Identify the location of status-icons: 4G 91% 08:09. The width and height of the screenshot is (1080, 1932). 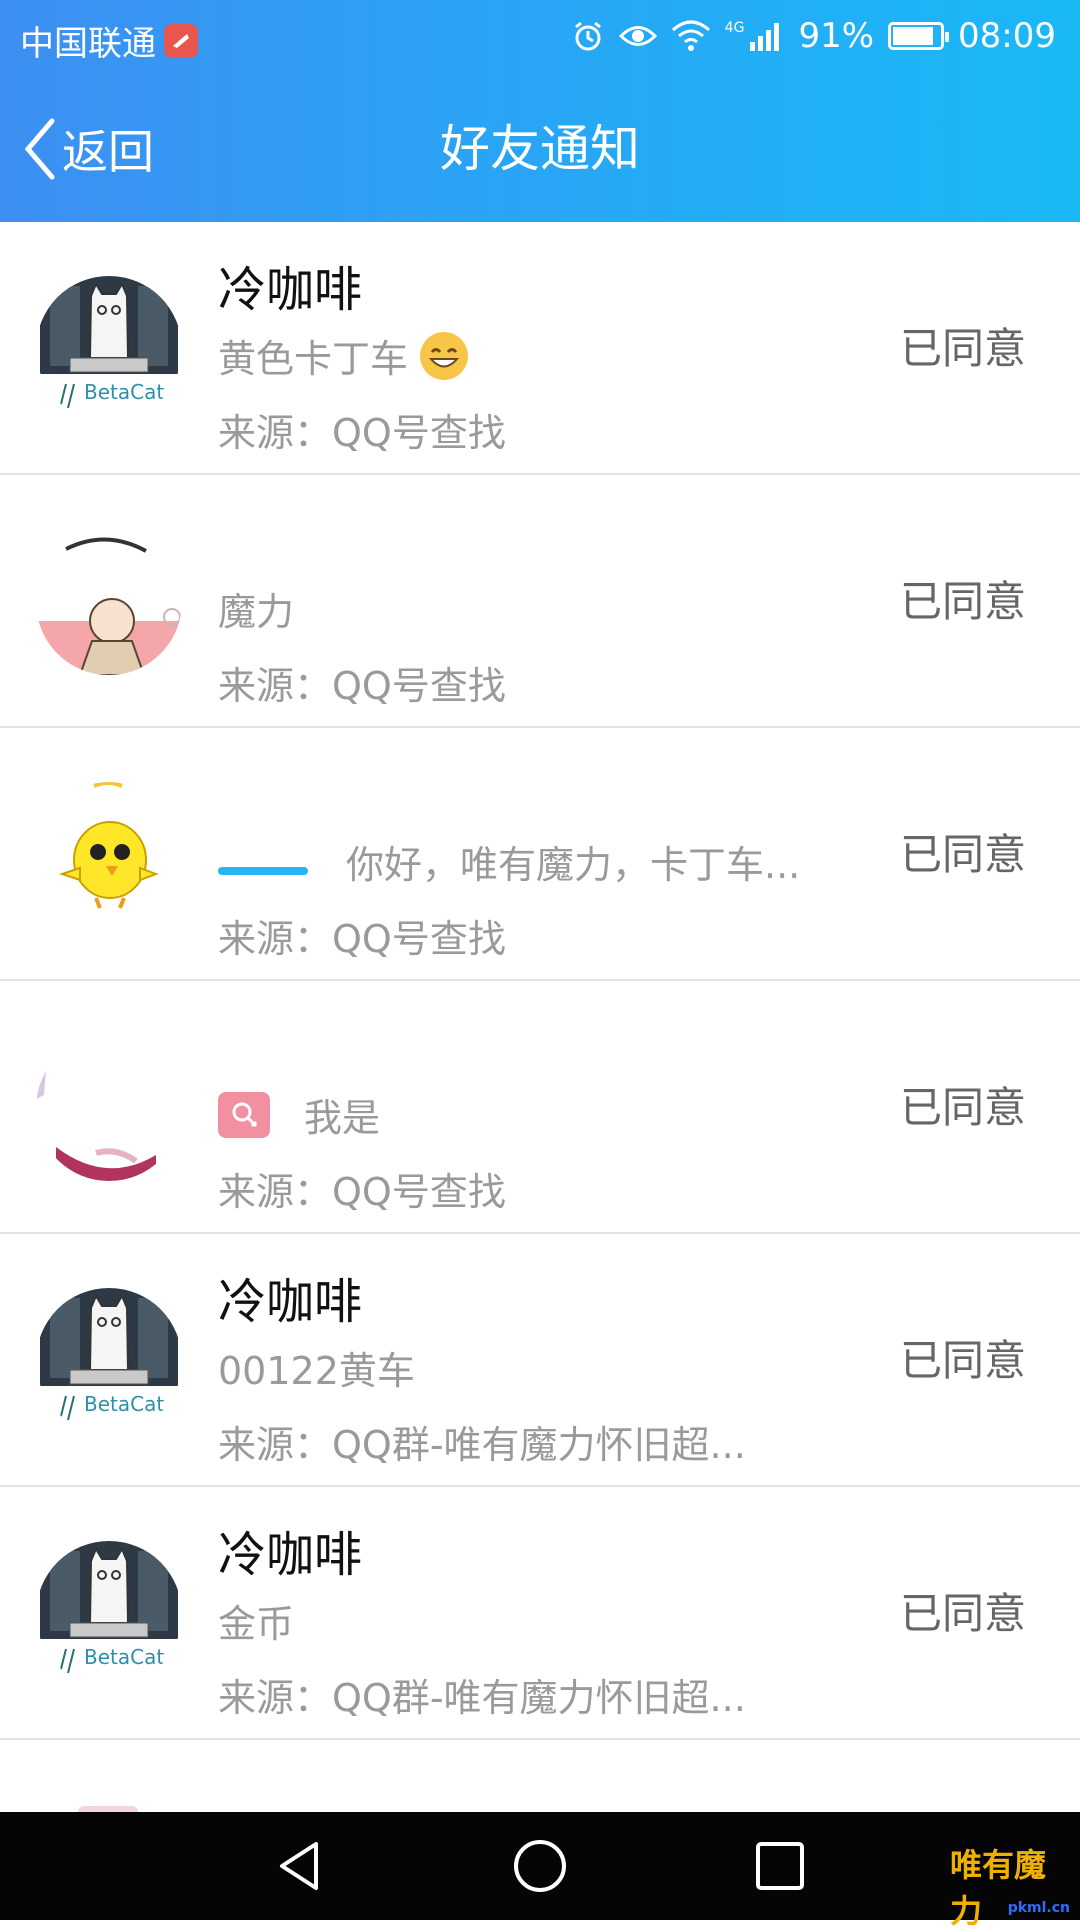
(813, 36).